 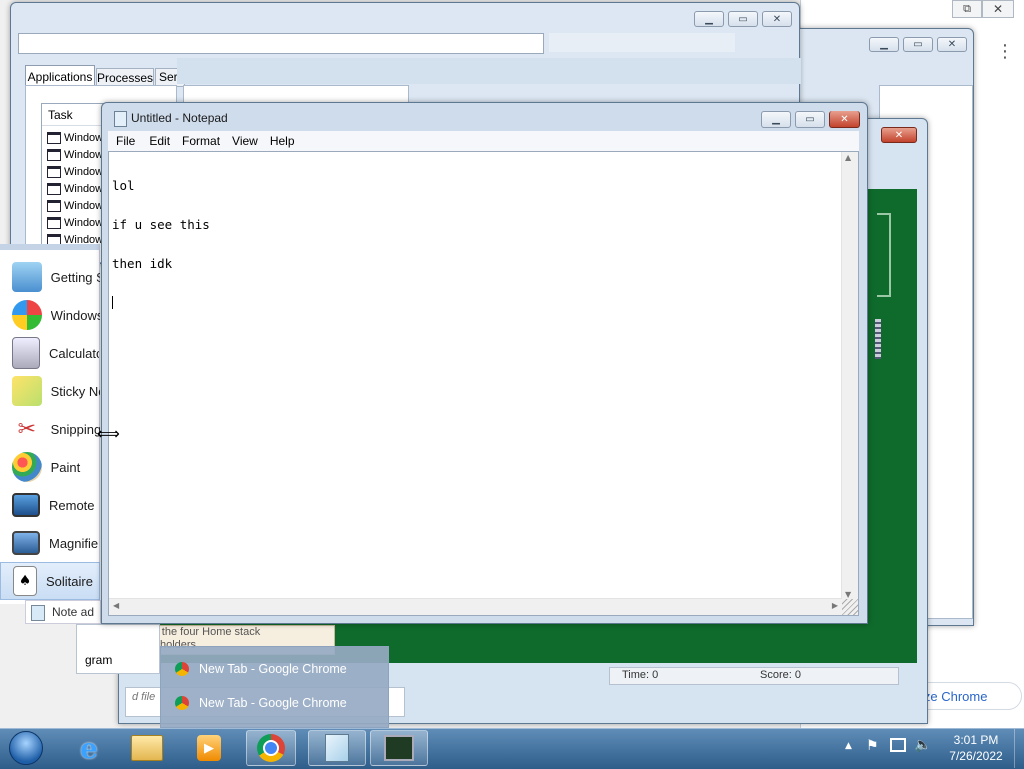 What do you see at coordinates (73, 612) in the screenshot?
I see `notepad-label: Note ad` at bounding box center [73, 612].